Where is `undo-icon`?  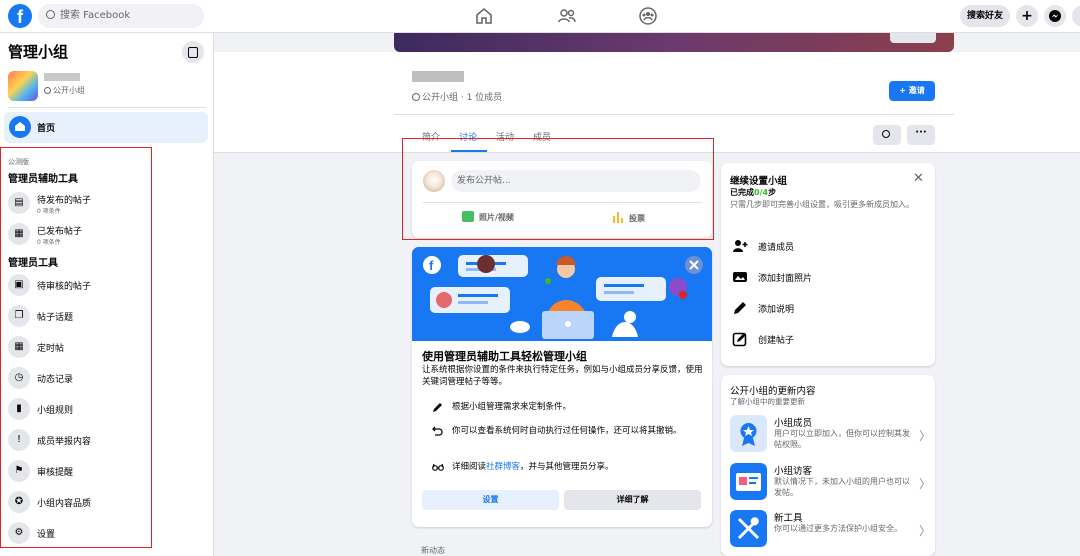 undo-icon is located at coordinates (437, 431).